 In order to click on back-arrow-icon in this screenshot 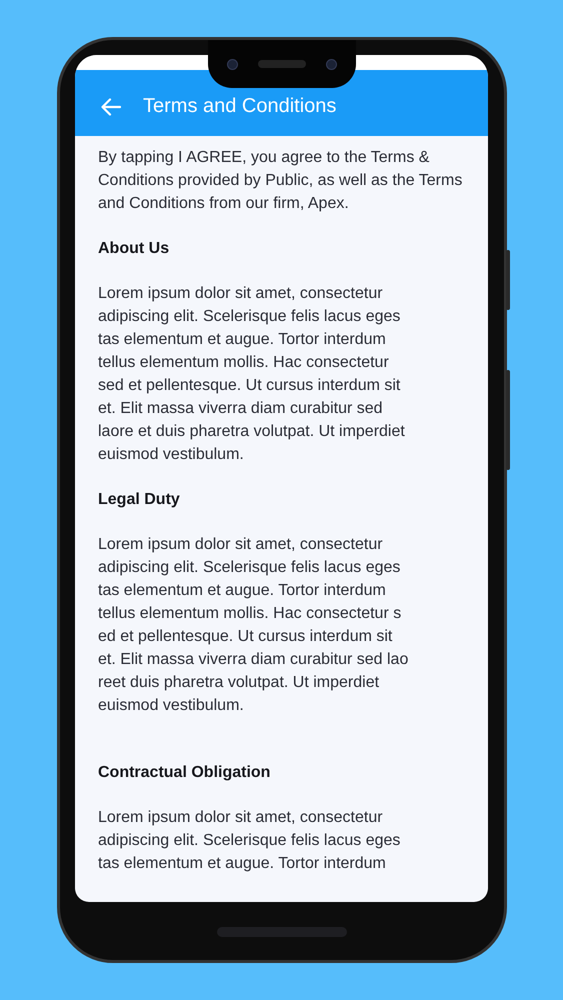, I will do `click(111, 107)`.